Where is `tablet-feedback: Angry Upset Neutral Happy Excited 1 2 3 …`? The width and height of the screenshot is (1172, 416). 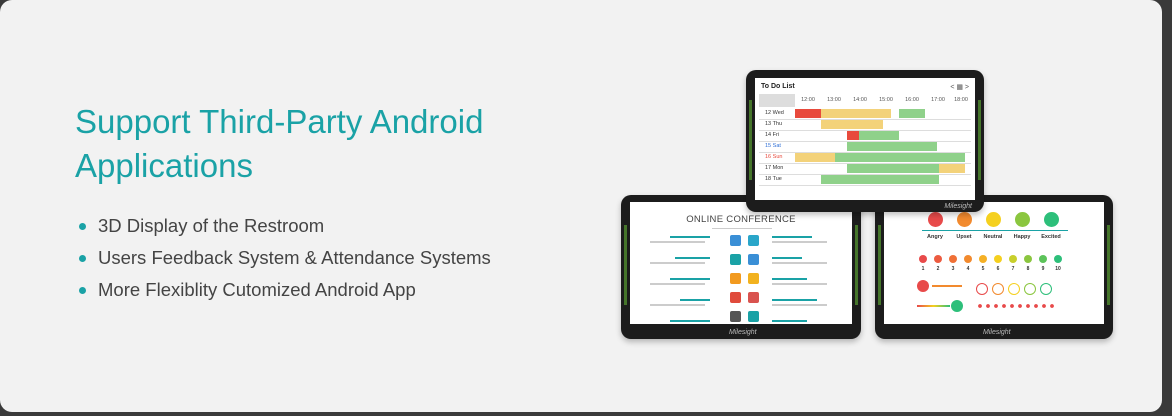 tablet-feedback: Angry Upset Neutral Happy Excited 1 2 3 … is located at coordinates (994, 267).